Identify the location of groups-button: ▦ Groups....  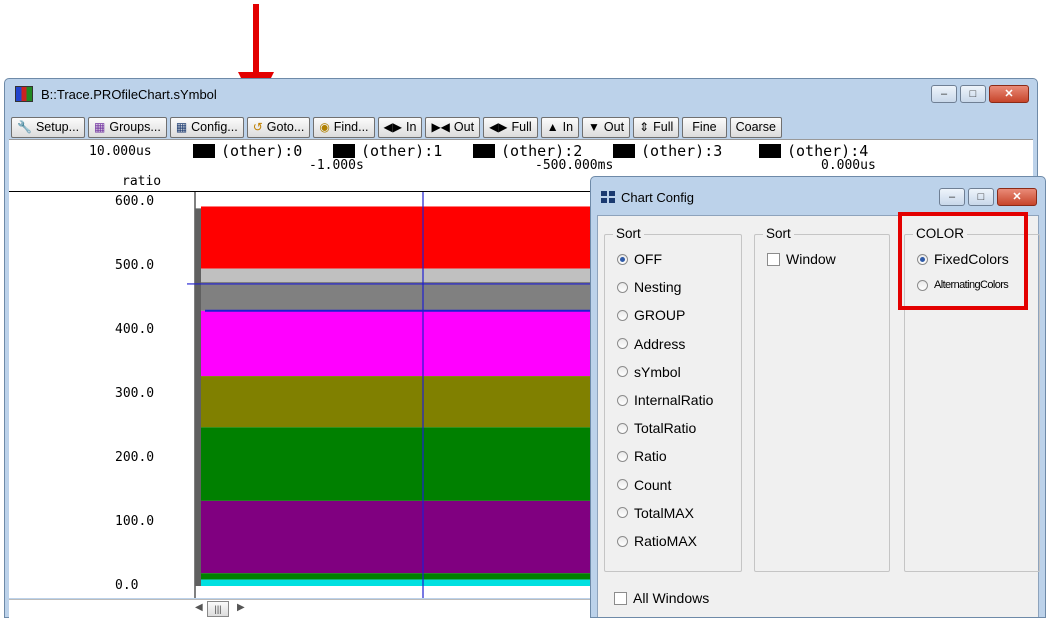
(127, 127).